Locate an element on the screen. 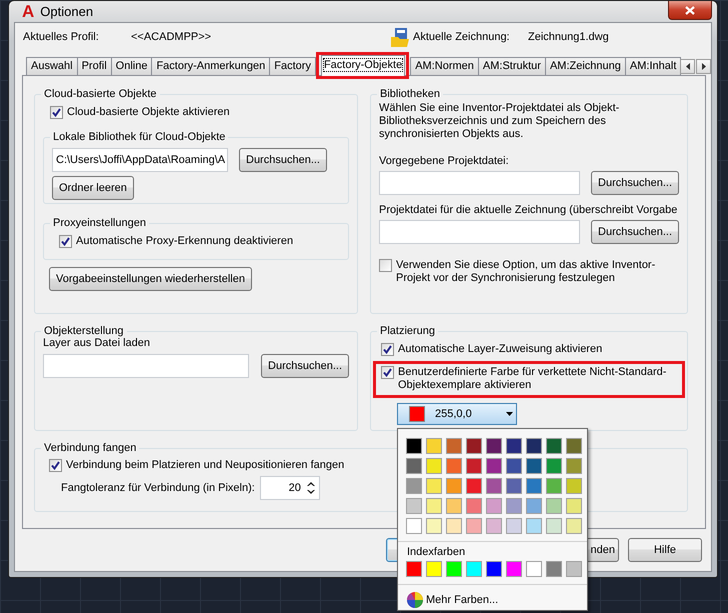 Image resolution: width=728 pixels, height=613 pixels. tab: Online is located at coordinates (131, 66).